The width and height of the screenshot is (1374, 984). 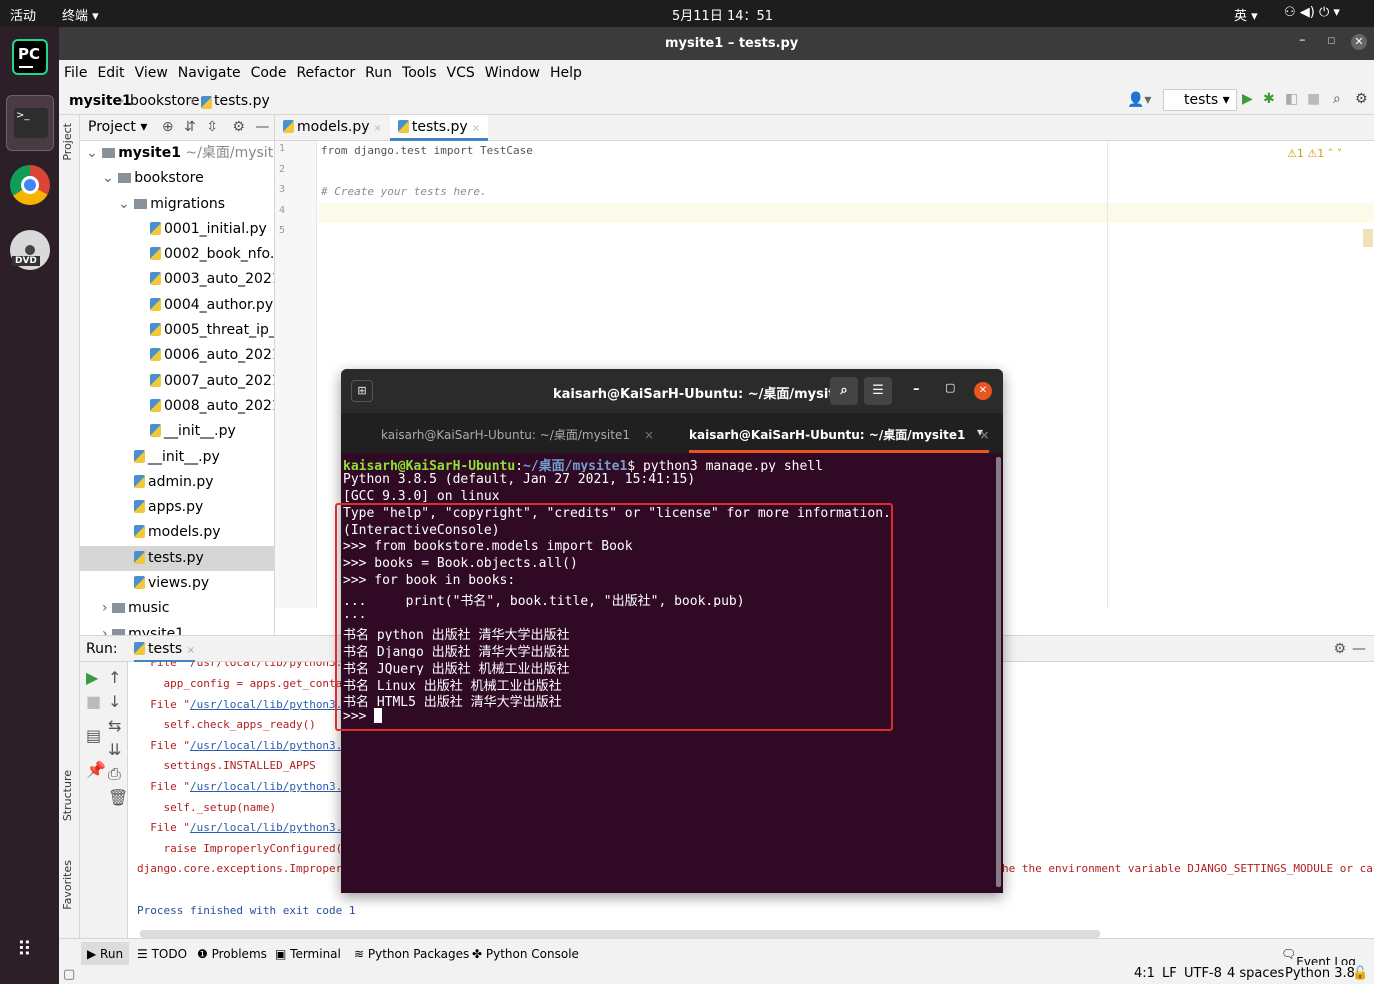 I want to click on soft-wrap-icon: ⇆, so click(x=114, y=725).